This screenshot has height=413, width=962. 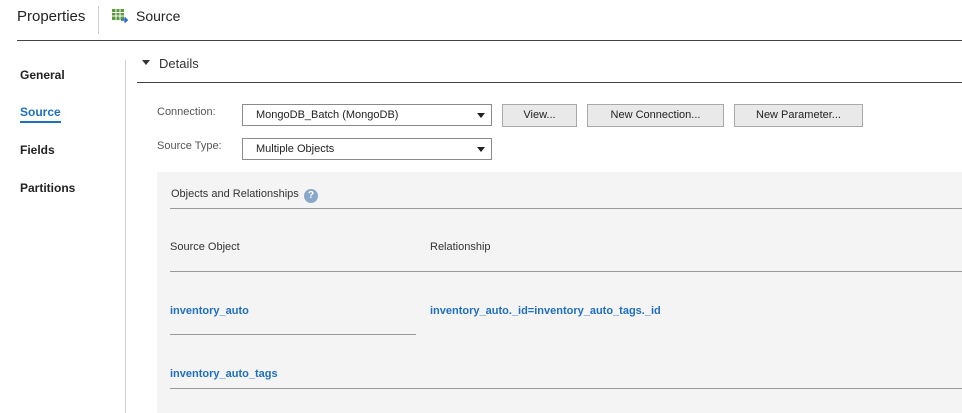 I want to click on source-type-label: Source Type:, so click(x=189, y=146).